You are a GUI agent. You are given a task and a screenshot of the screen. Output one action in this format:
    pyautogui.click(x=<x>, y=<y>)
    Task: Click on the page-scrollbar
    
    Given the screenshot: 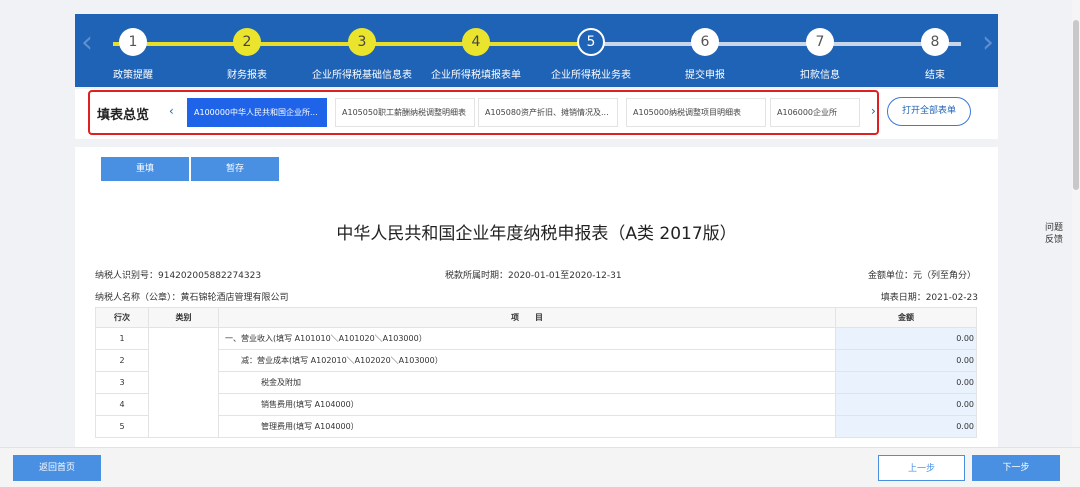 What is the action you would take?
    pyautogui.click(x=1076, y=243)
    